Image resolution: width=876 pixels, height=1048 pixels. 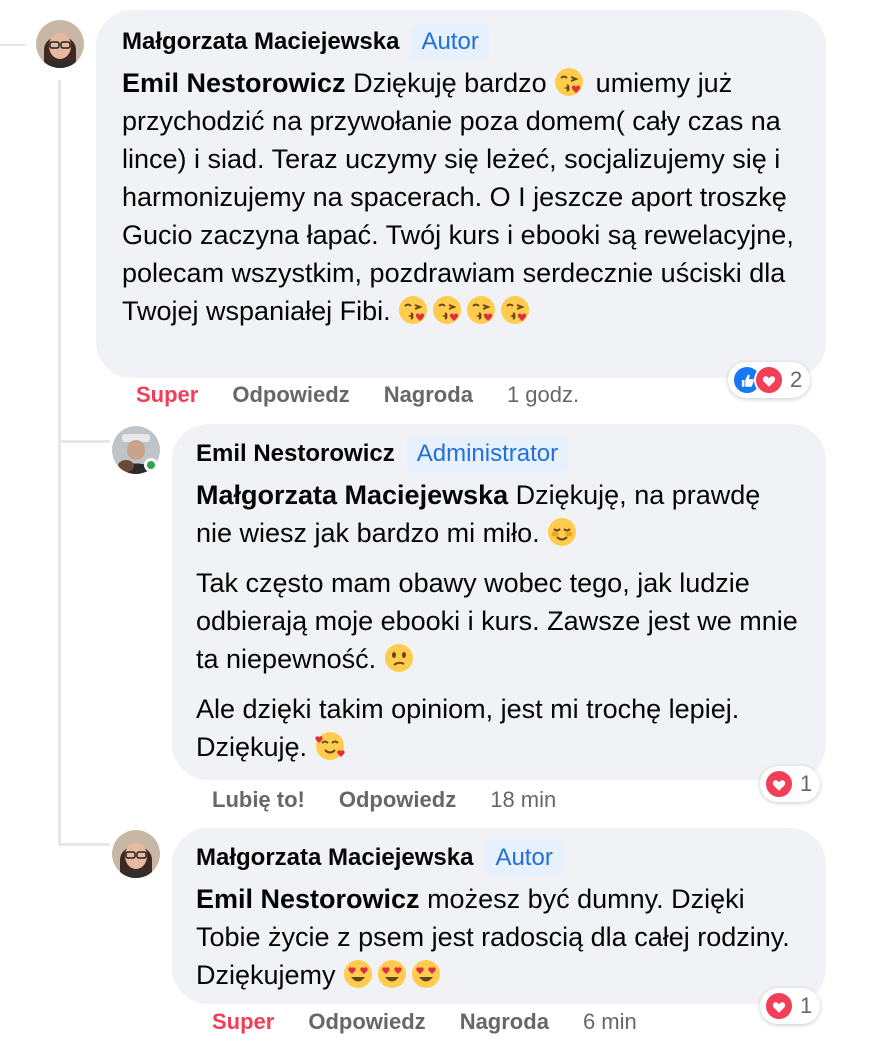 I want to click on timestamp: 18 min, so click(x=523, y=800).